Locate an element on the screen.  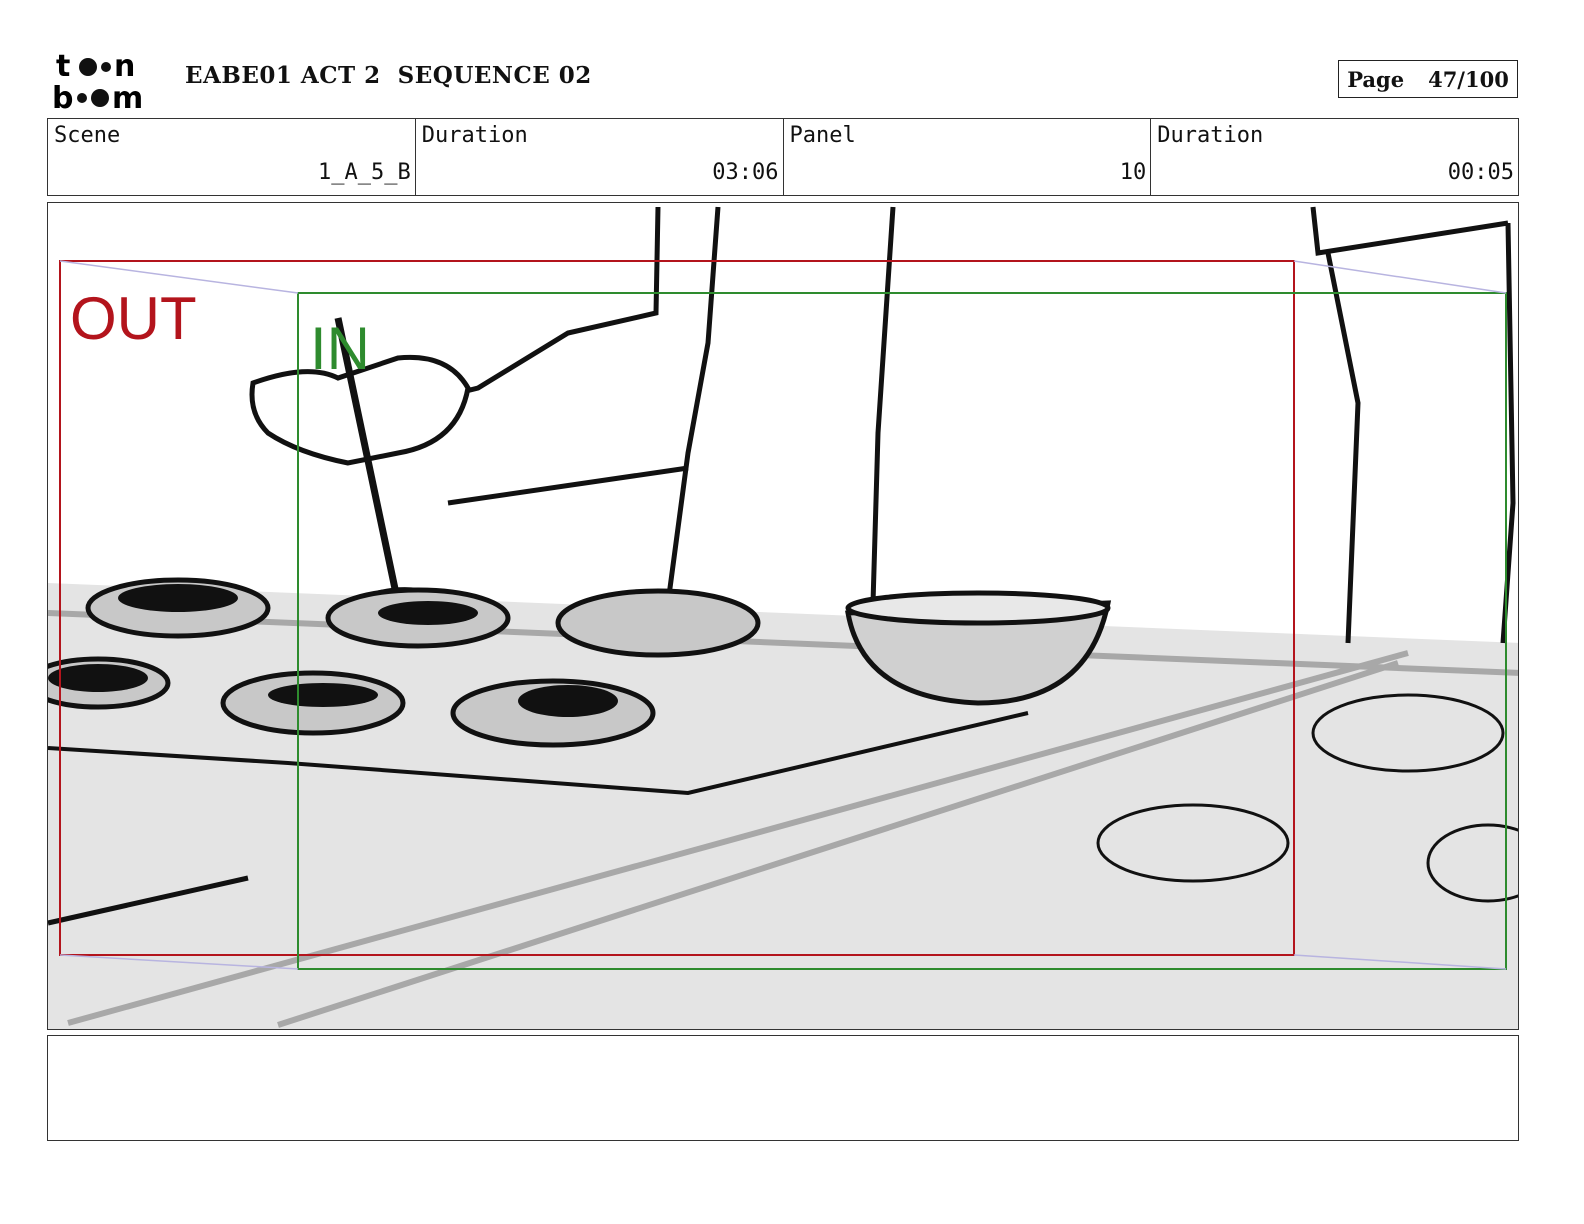
panel-duration-cell: Duration 00:05 is located at coordinates (1334, 157).